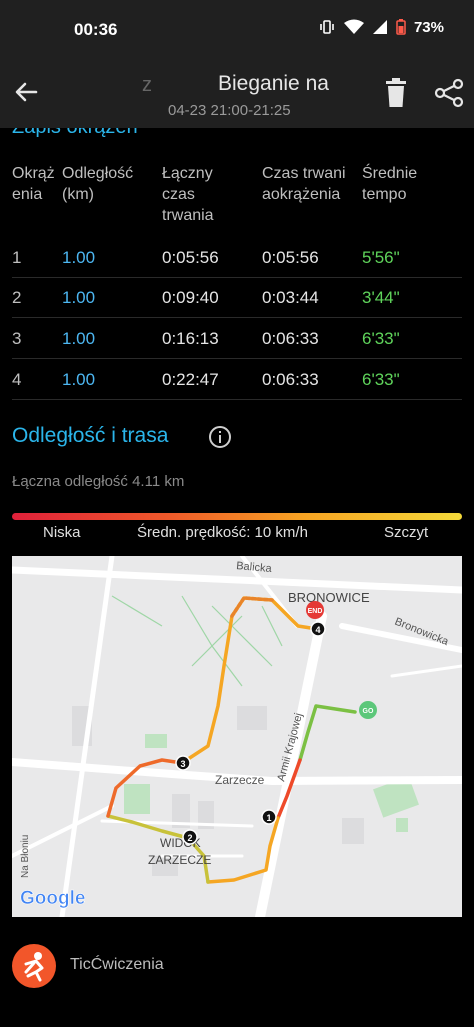 This screenshot has width=474, height=1027. I want to click on svg-text: 4, so click(317, 630).